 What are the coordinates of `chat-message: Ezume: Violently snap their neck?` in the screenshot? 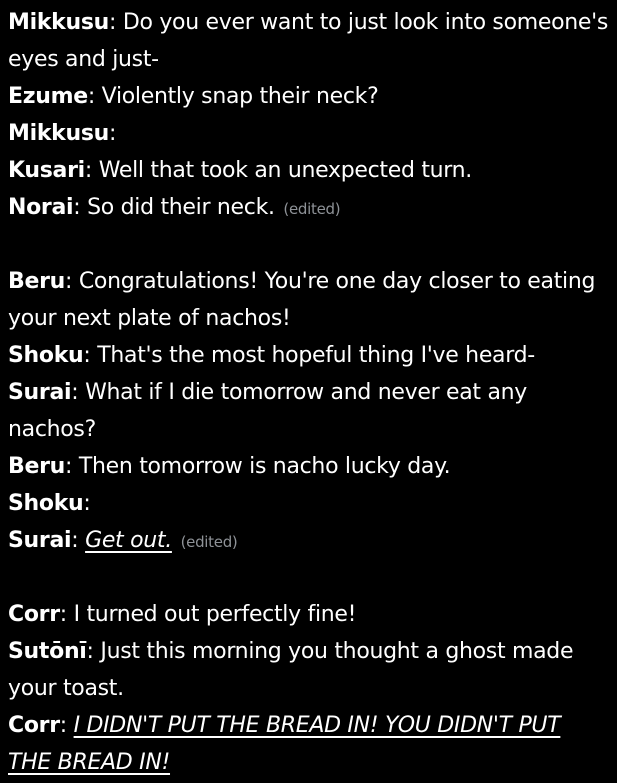 It's located at (308, 96).